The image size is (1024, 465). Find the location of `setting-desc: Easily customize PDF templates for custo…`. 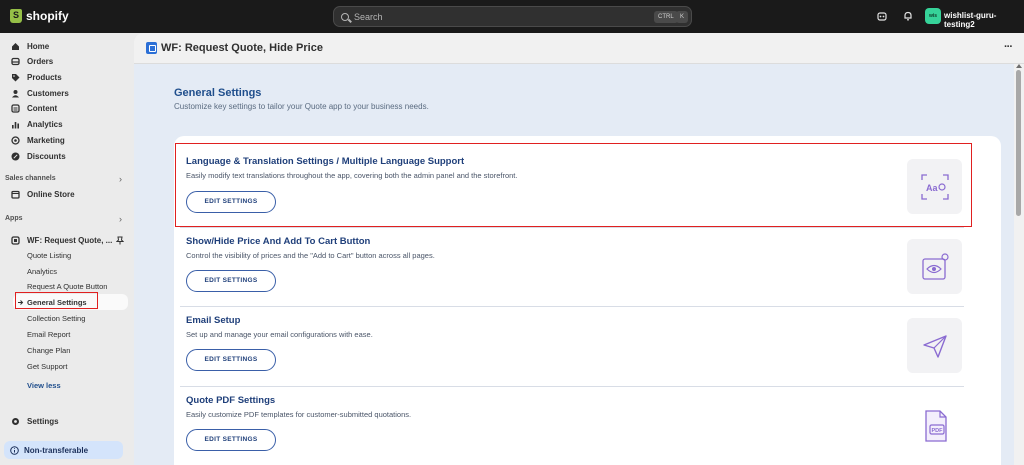

setting-desc: Easily customize PDF templates for custo… is located at coordinates (299, 414).